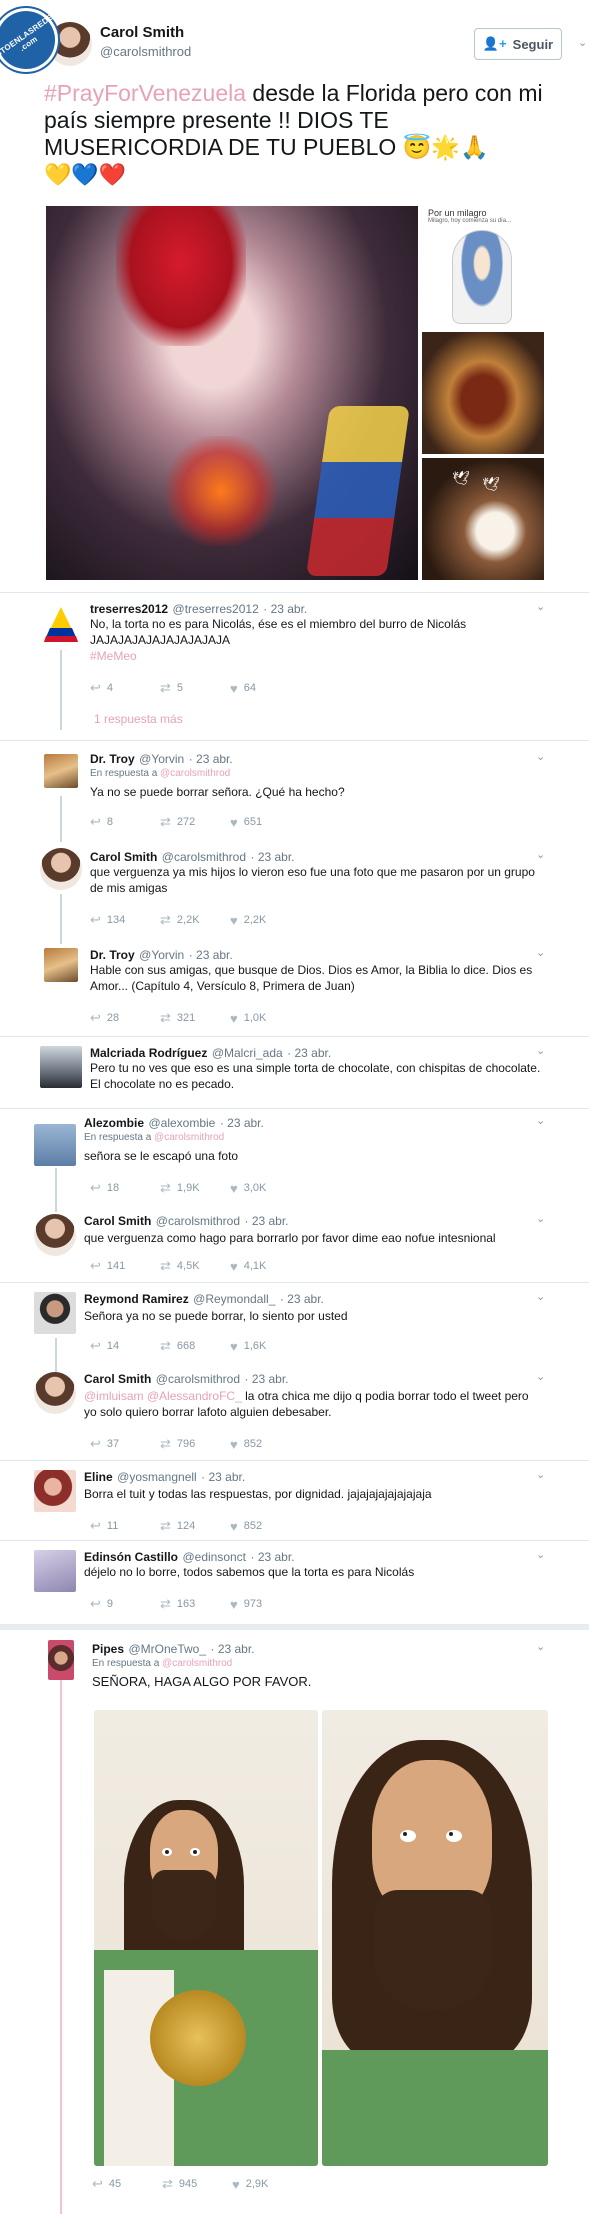 The height and width of the screenshot is (2214, 589). Describe the element at coordinates (214, 1557) in the screenshot. I see `reply-handle: @edinsonct` at that location.